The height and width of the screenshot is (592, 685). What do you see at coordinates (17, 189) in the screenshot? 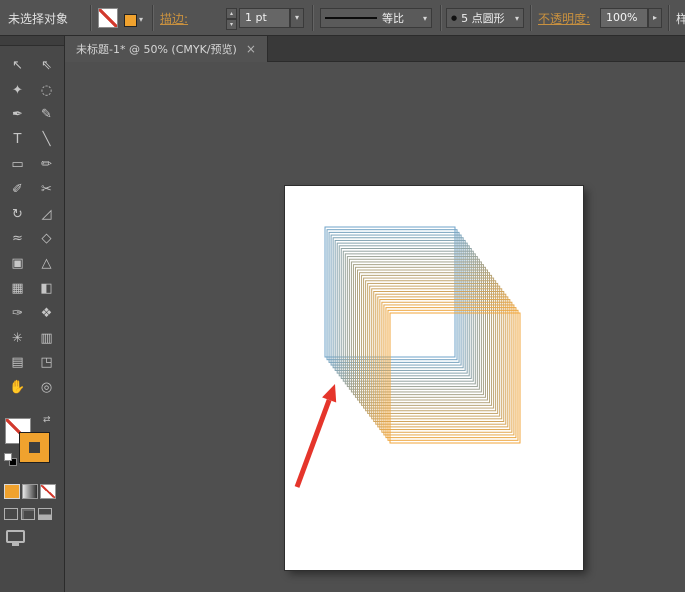
I see `pencil-tool: ✐` at bounding box center [17, 189].